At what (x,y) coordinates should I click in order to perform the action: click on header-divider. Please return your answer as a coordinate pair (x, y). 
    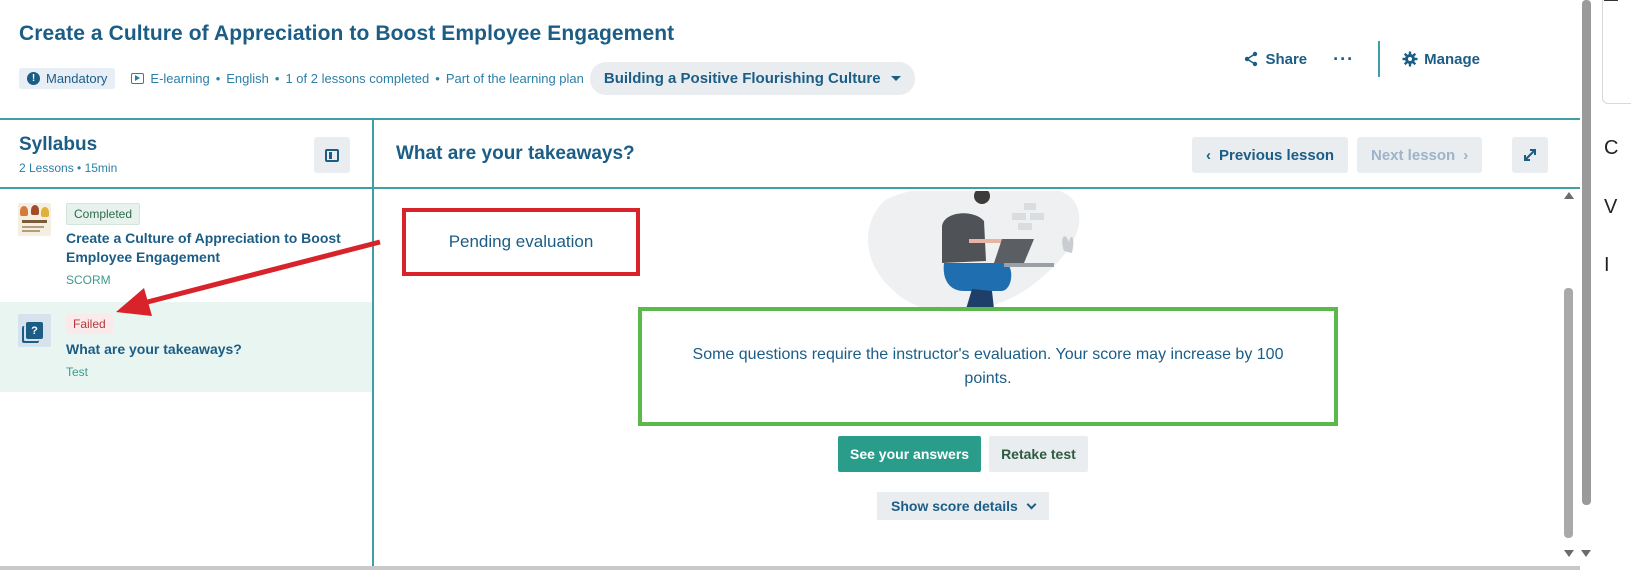
    Looking at the image, I should click on (1379, 59).